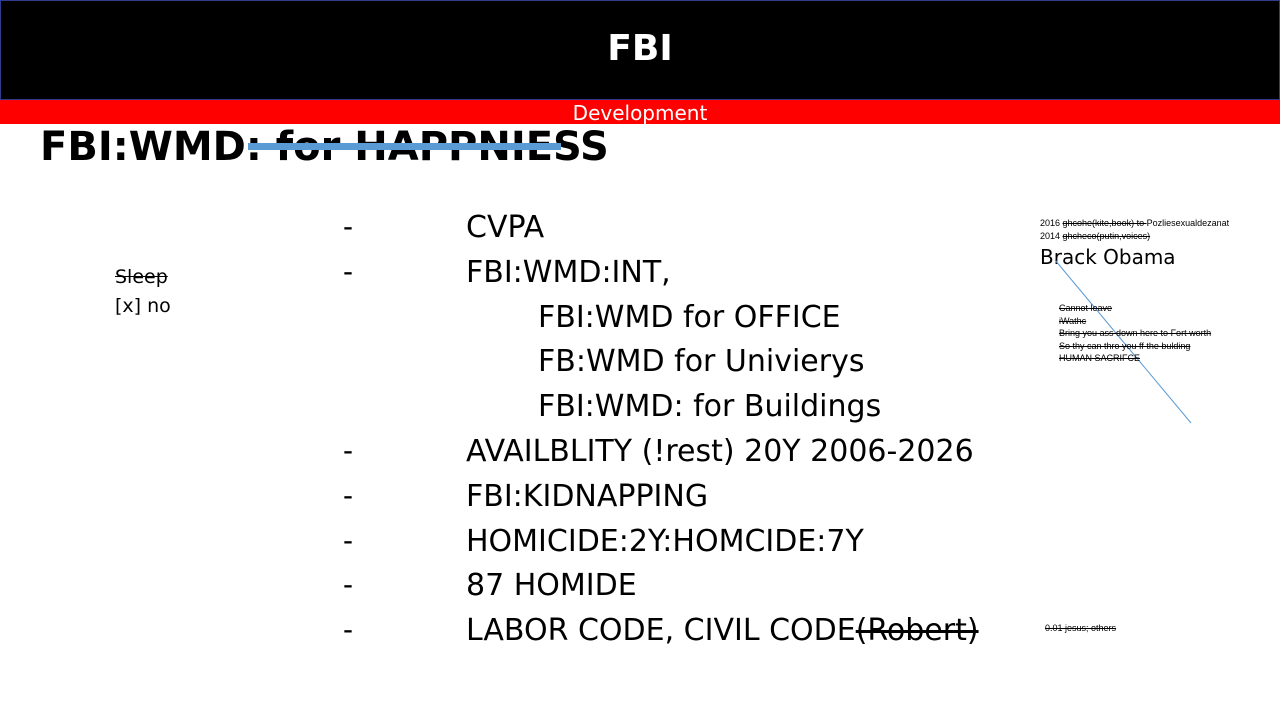  Describe the element at coordinates (587, 496) in the screenshot. I see `bullet-text: FBI:KIDNAPPING` at that location.